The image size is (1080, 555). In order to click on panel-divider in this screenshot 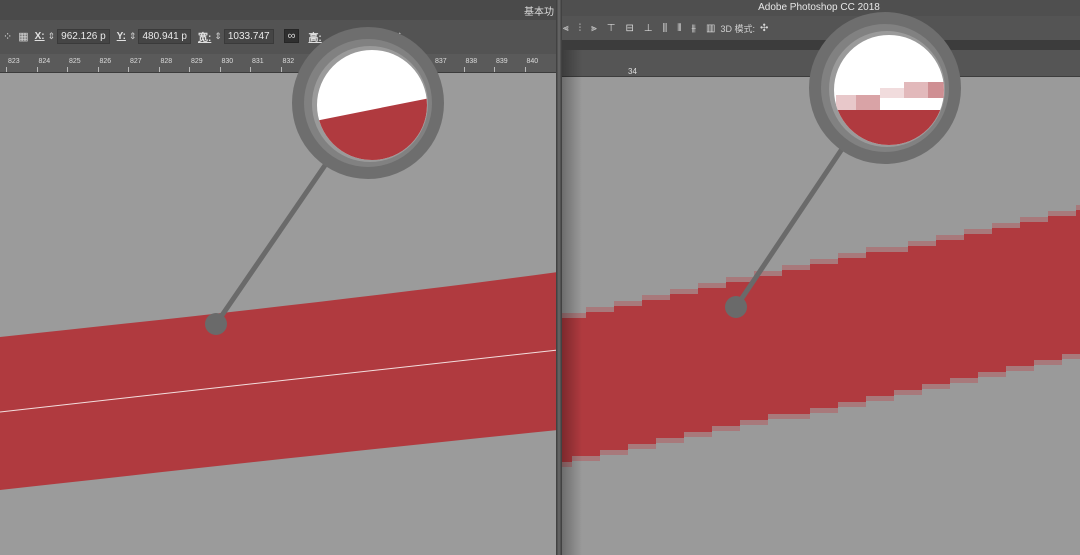, I will do `click(559, 277)`.